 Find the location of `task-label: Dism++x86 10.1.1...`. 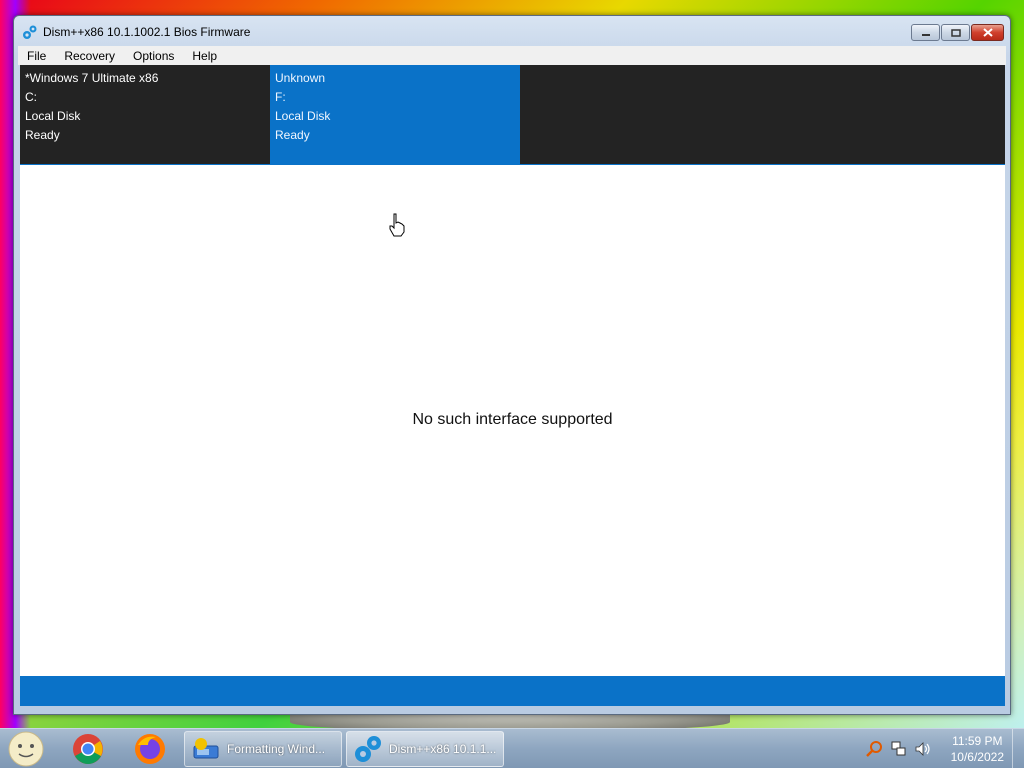

task-label: Dism++x86 10.1.1... is located at coordinates (443, 749).